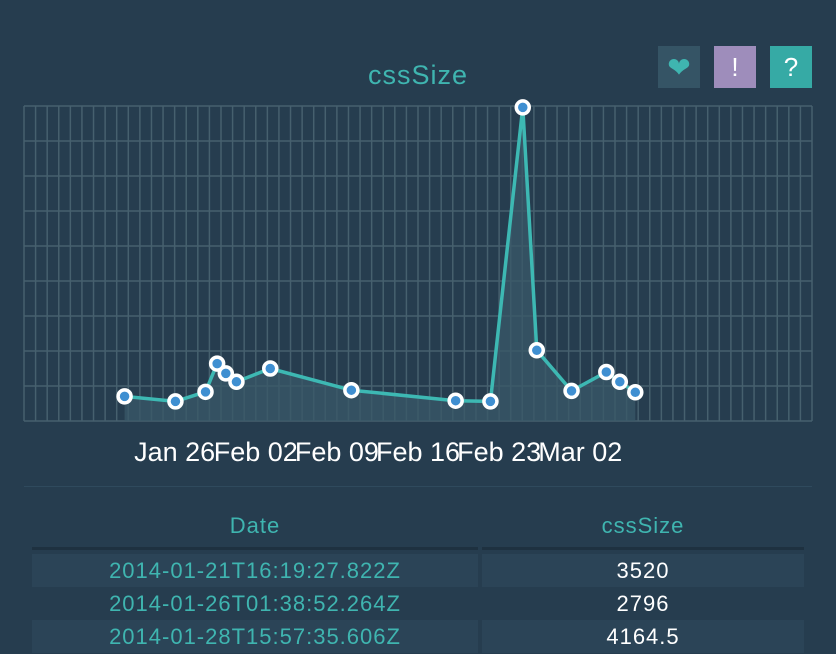 The height and width of the screenshot is (654, 836). I want to click on x-tick-label: Feb 23, so click(499, 452).